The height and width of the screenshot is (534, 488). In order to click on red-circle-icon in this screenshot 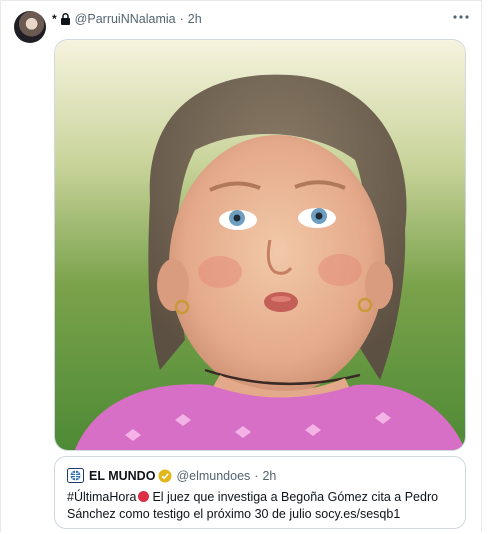, I will do `click(144, 496)`.